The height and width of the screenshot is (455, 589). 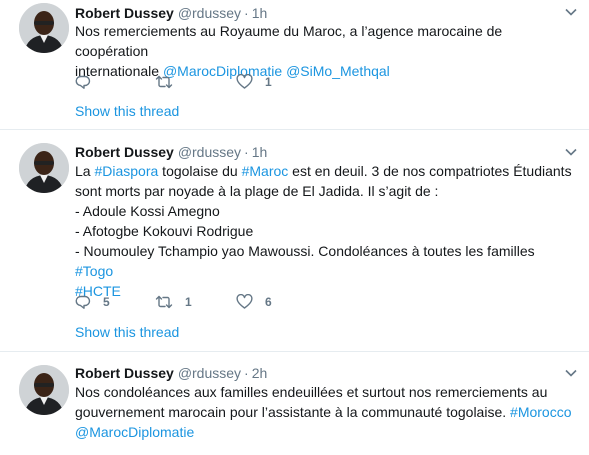 I want to click on tweet-actions: 1, so click(x=225, y=84).